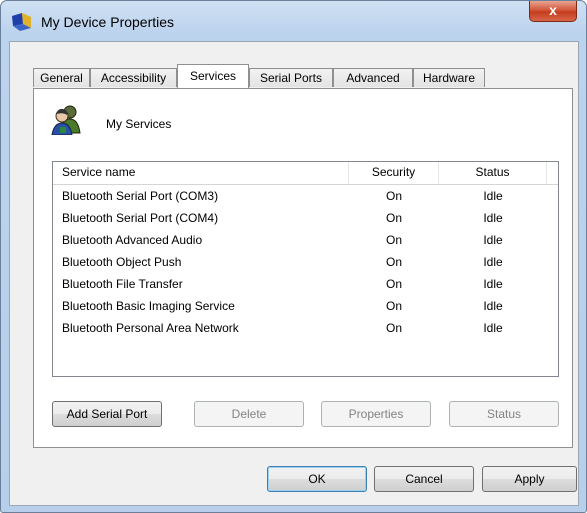  Describe the element at coordinates (553, 11) in the screenshot. I see `close-button: x` at that location.